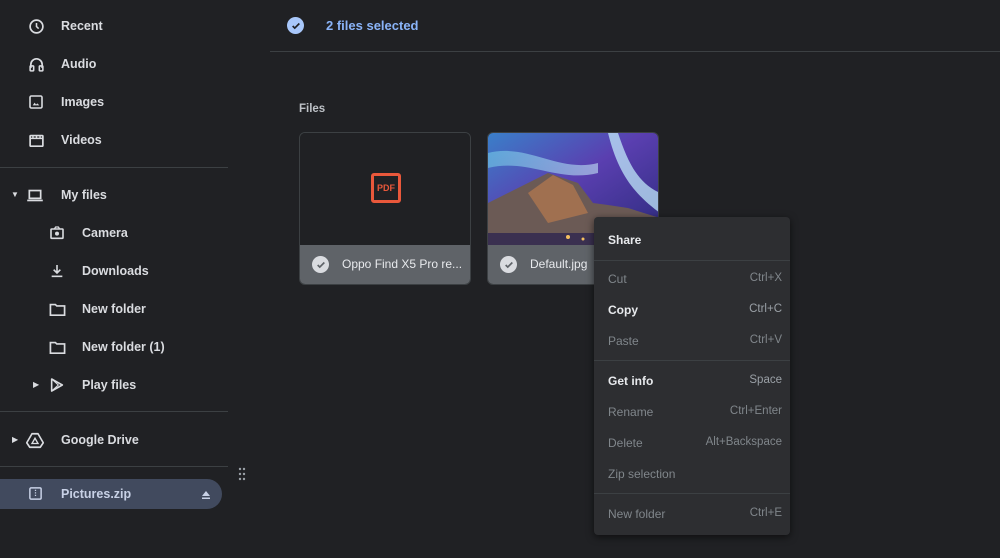 The width and height of the screenshot is (1000, 558). What do you see at coordinates (765, 340) in the screenshot?
I see `menu-item-shortcut: Ctrl+V` at bounding box center [765, 340].